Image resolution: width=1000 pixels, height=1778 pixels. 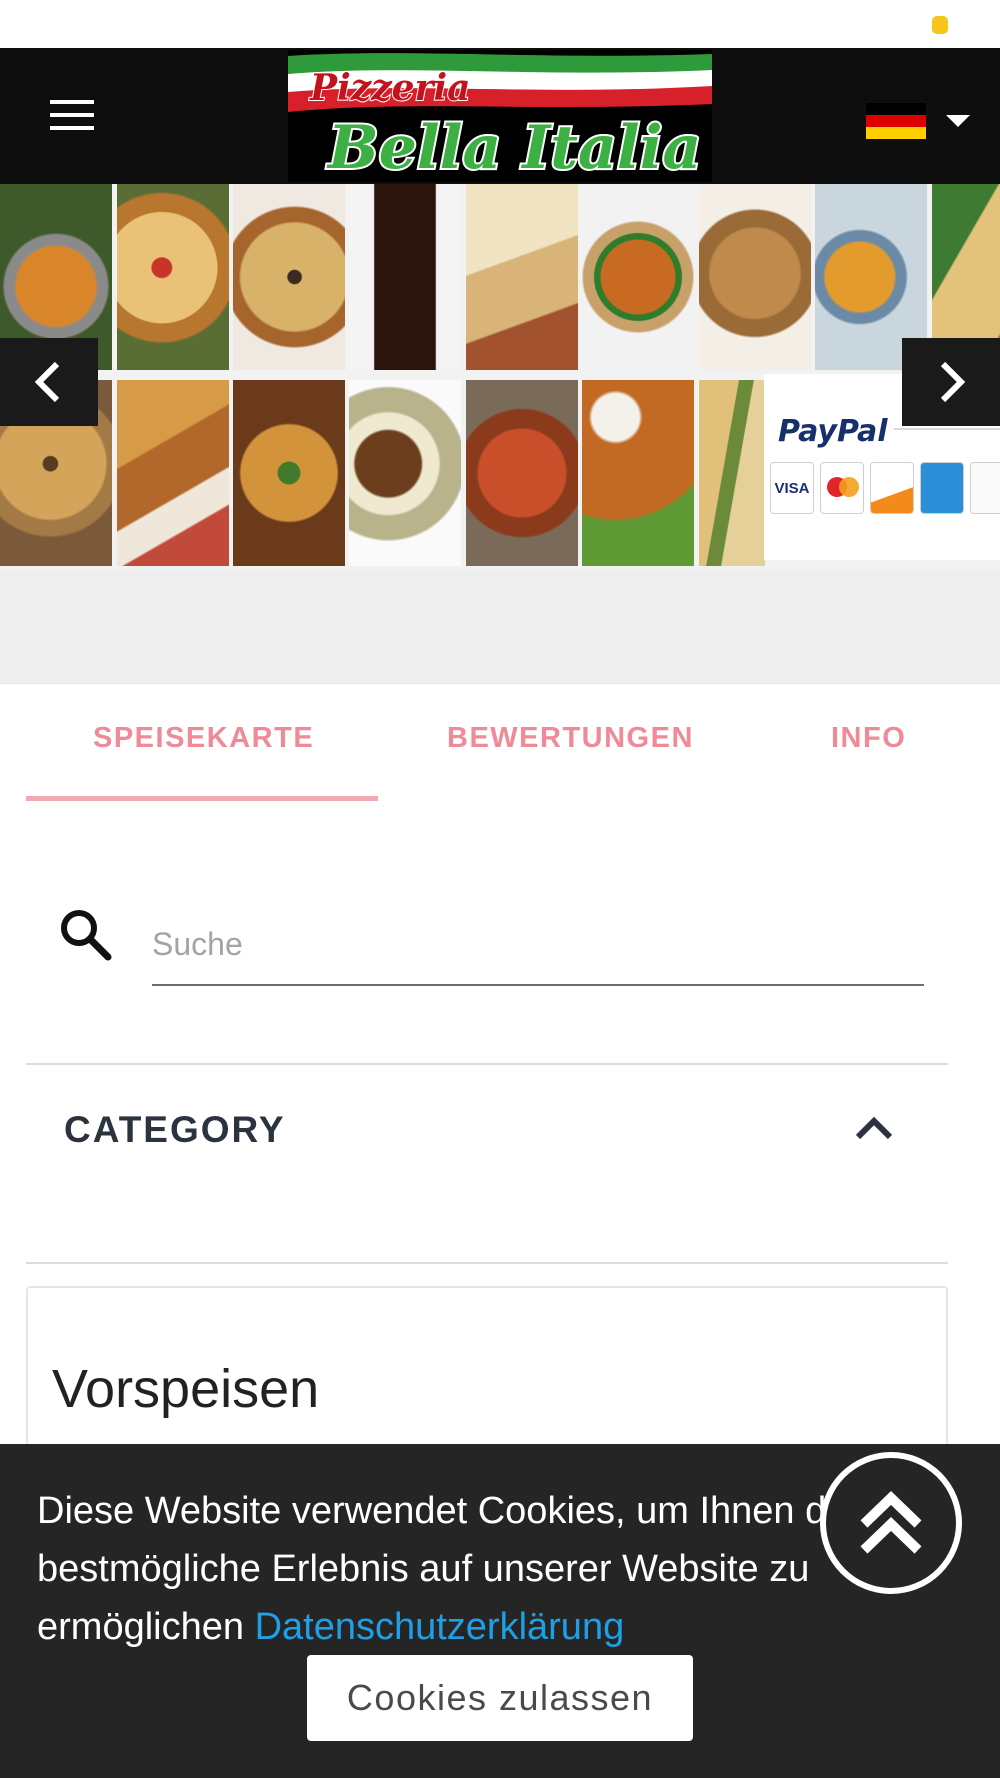 What do you see at coordinates (896, 121) in the screenshot?
I see `germany-flag-icon` at bounding box center [896, 121].